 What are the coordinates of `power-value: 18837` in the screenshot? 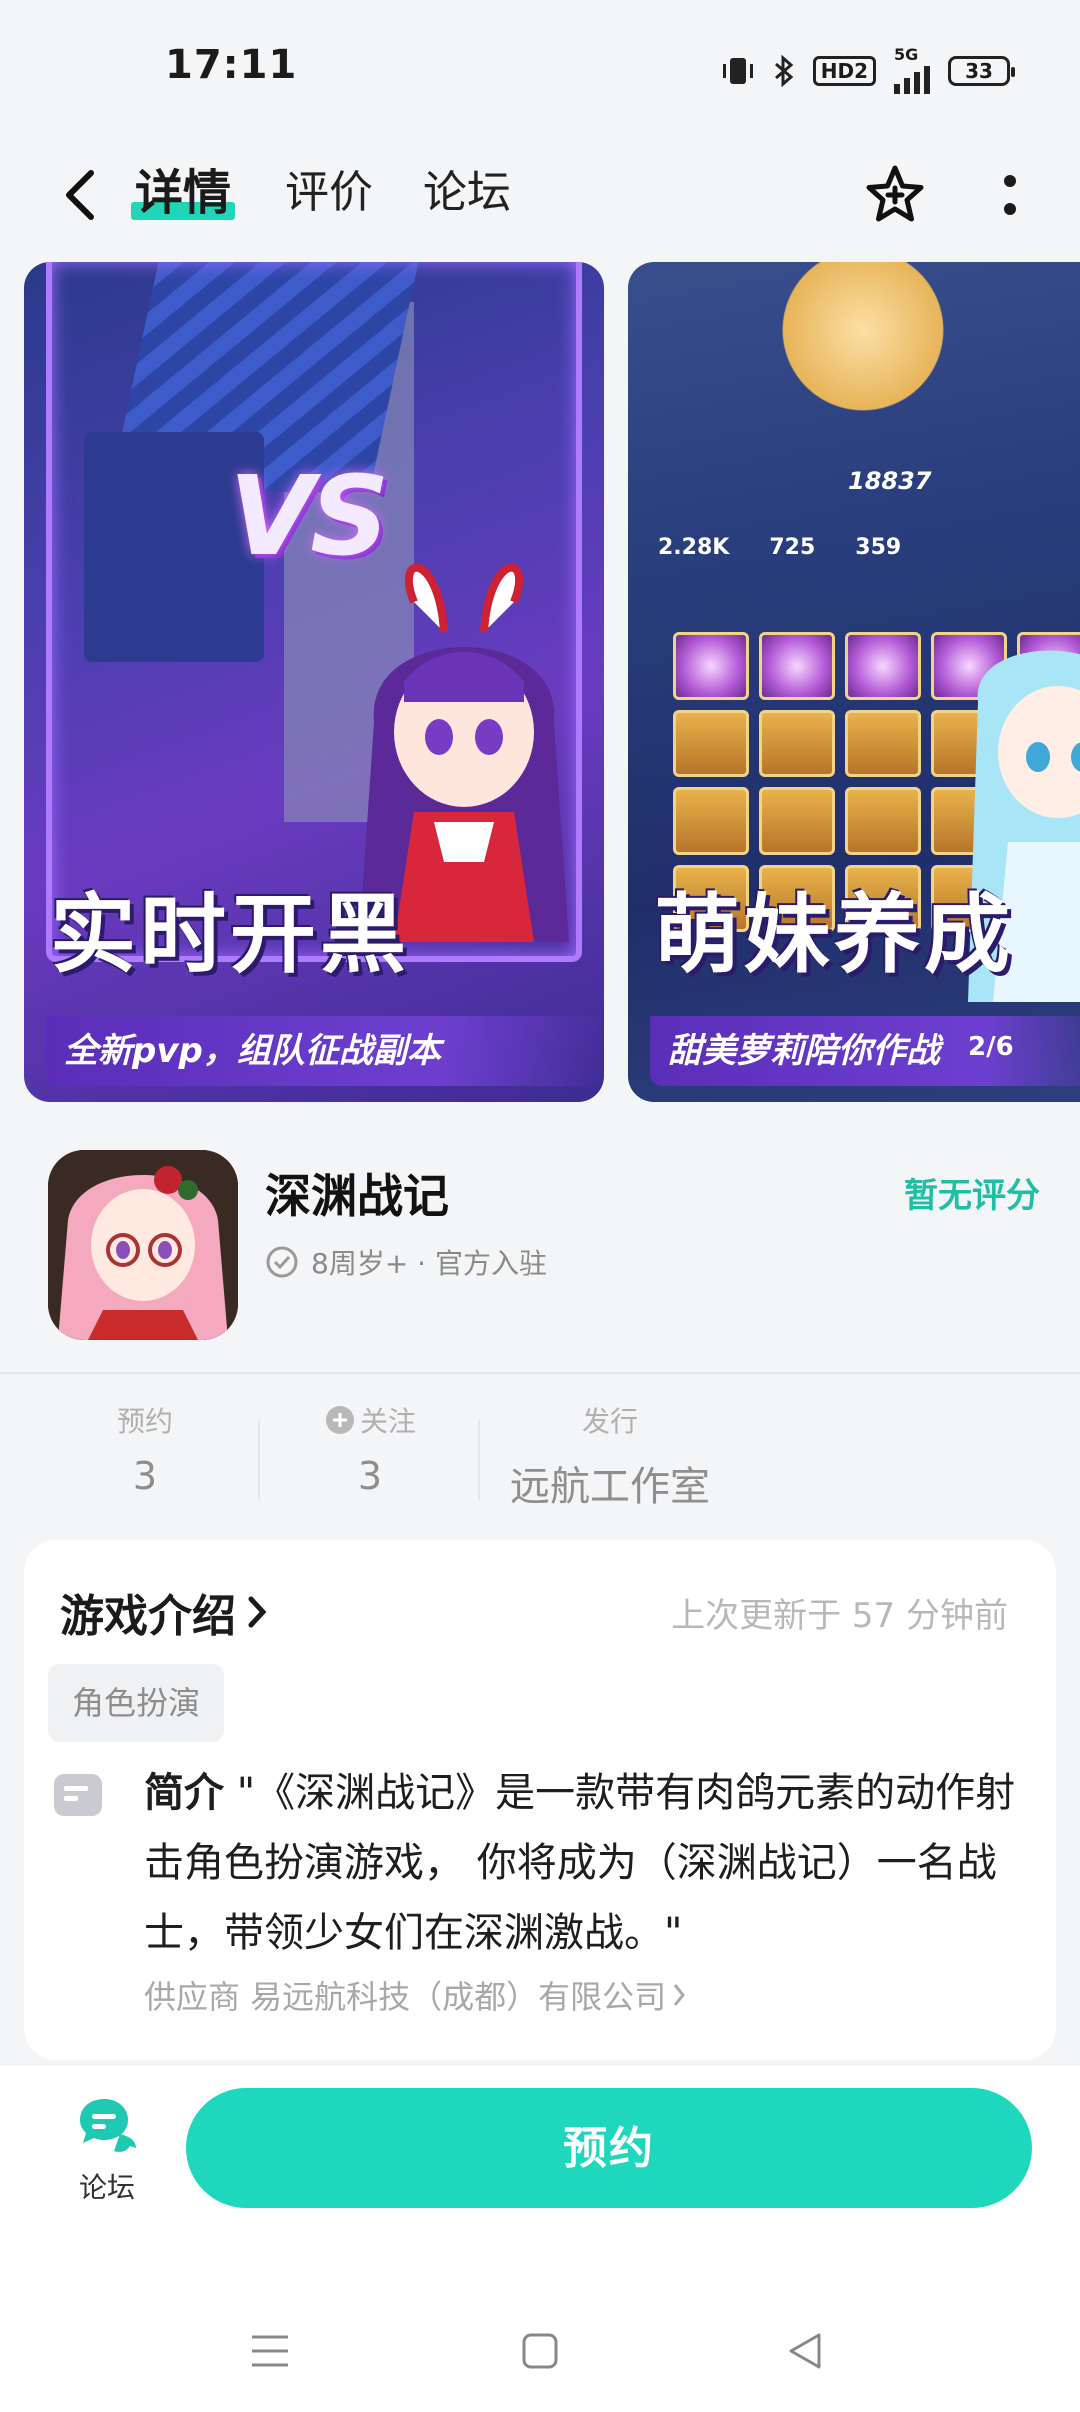 It's located at (890, 481).